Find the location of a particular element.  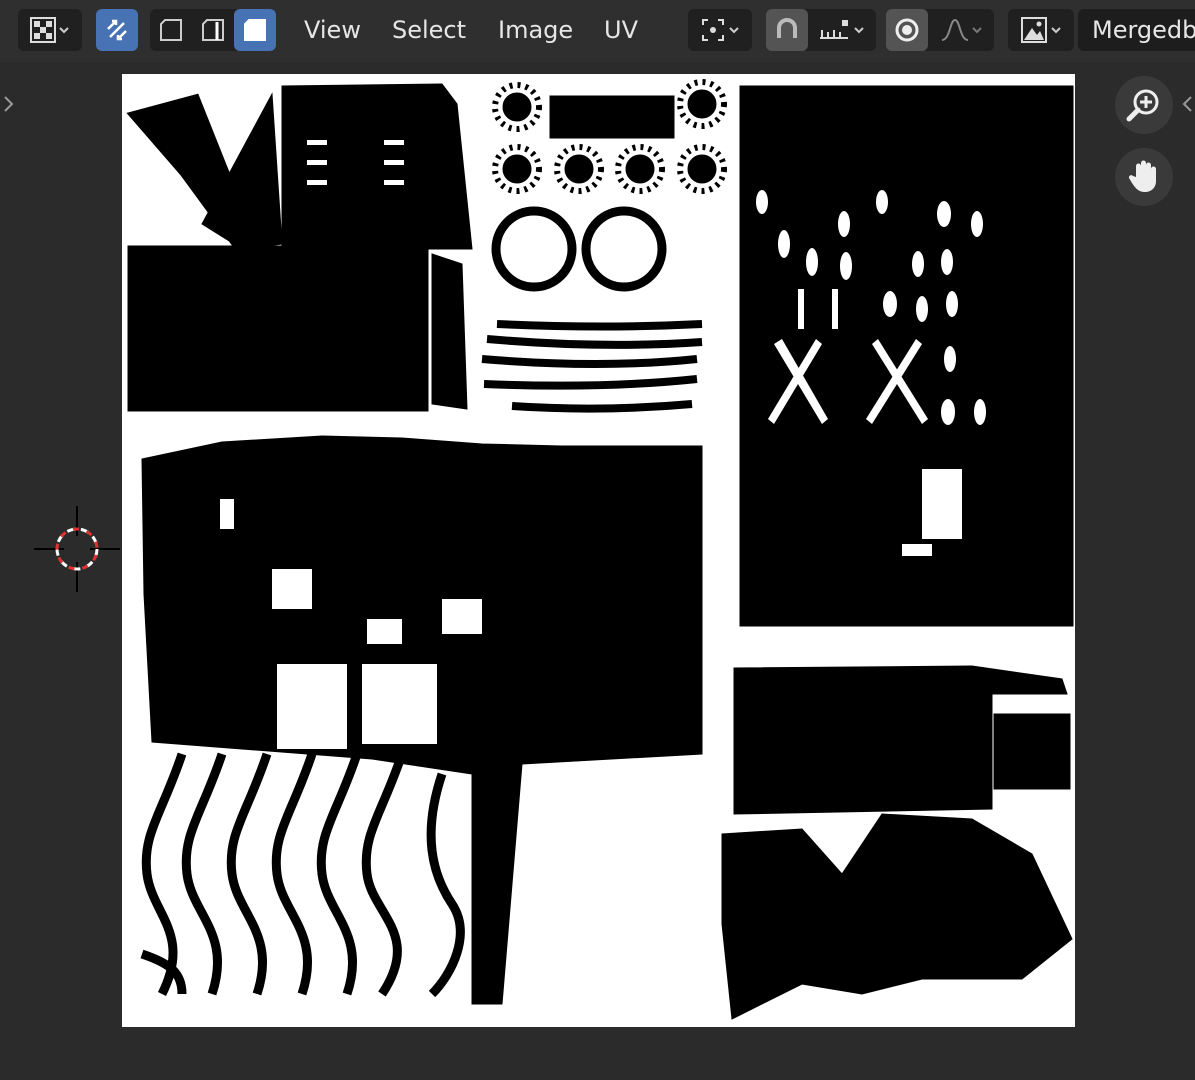

image-name-field: Mergedb is located at coordinates (1136, 30).